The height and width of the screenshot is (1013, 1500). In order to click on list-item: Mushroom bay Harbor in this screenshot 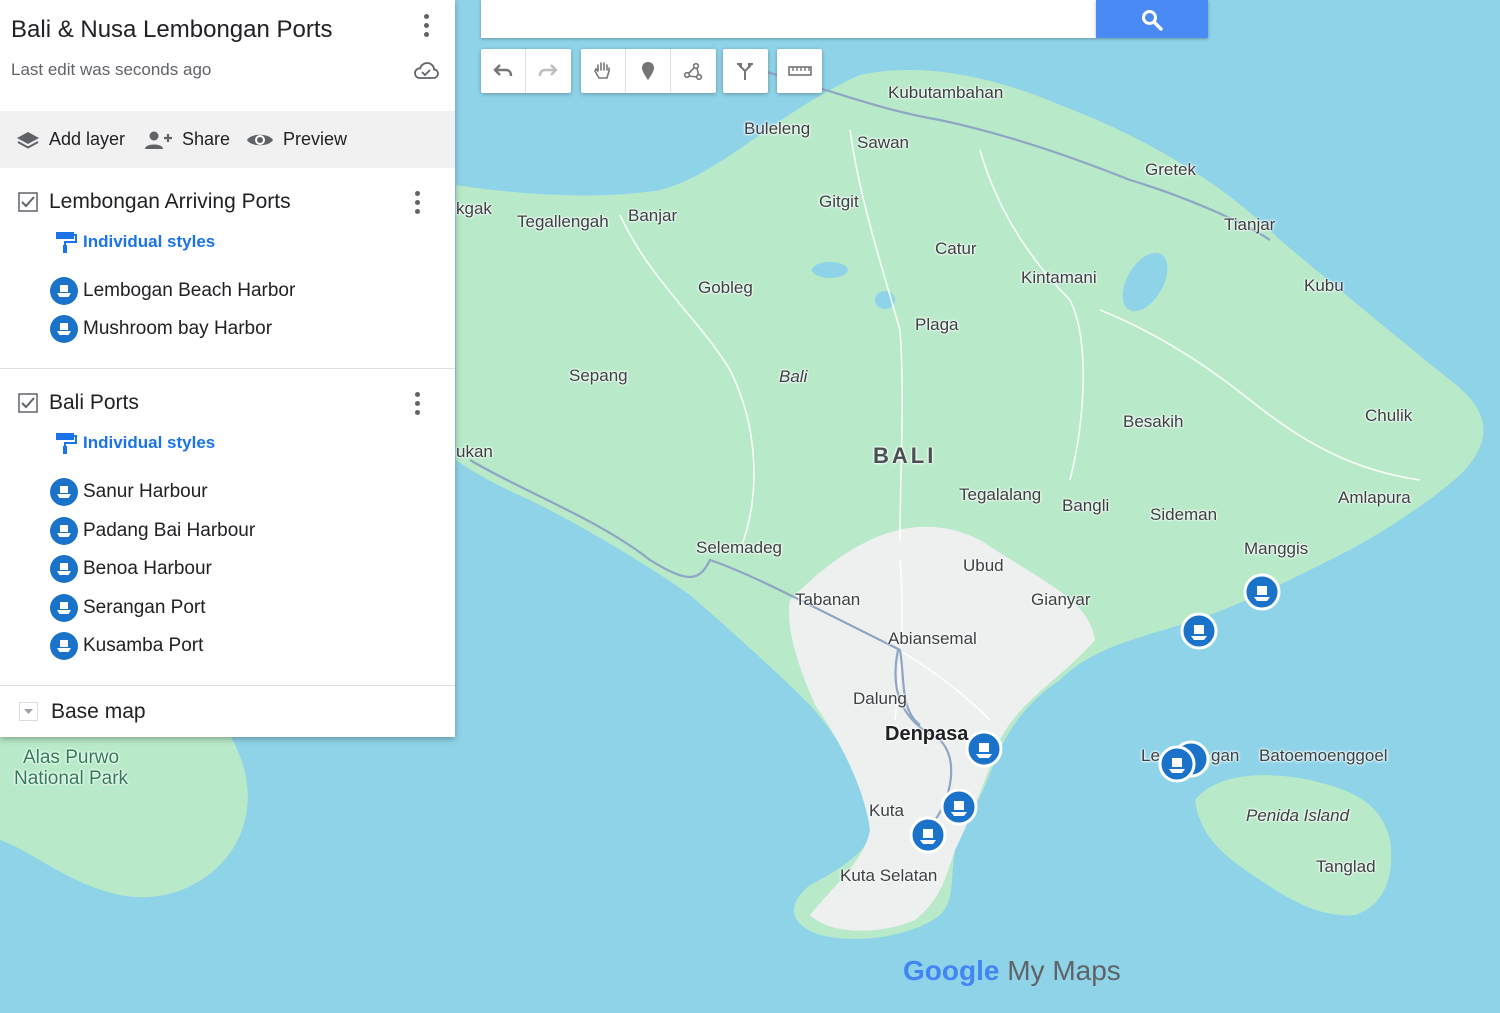, I will do `click(161, 329)`.